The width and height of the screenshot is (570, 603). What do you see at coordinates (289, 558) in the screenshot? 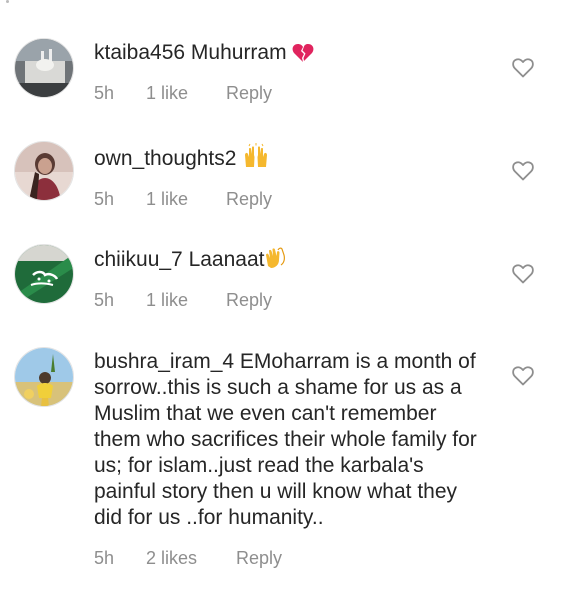
I see `comment-meta: 5h 2 likes Reply` at bounding box center [289, 558].